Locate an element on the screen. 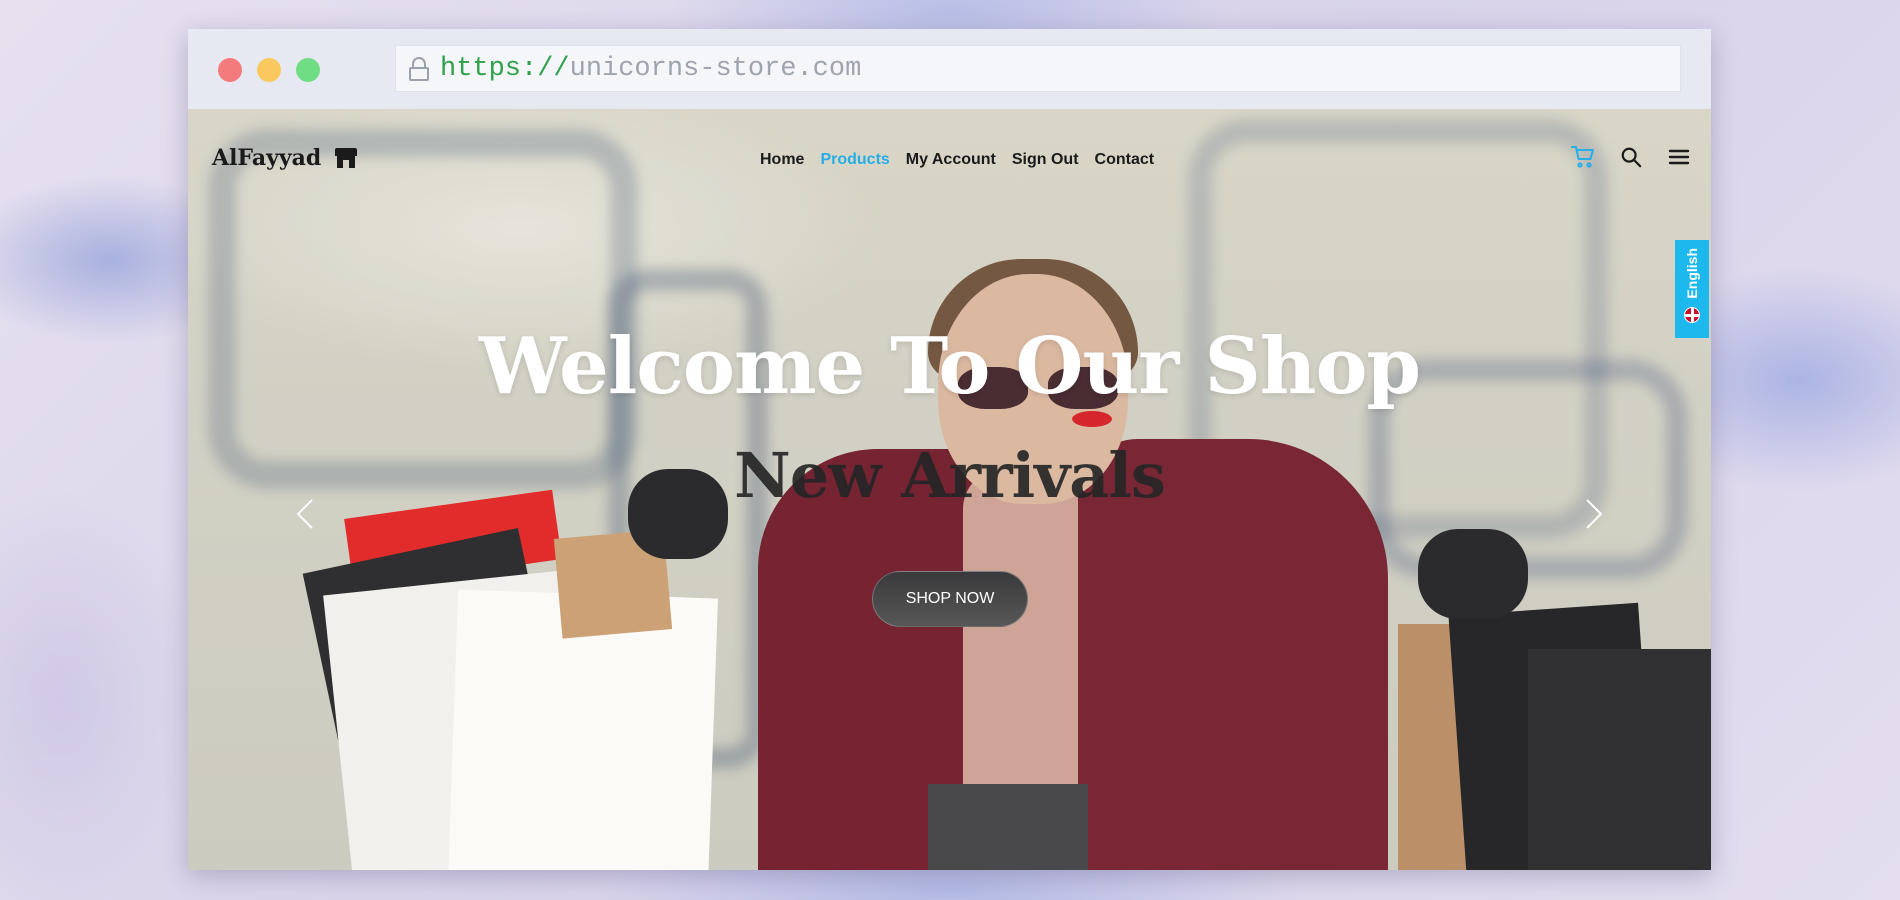 The width and height of the screenshot is (1900, 900). browser-toolbar: https://unicorns-store.com is located at coordinates (949, 69).